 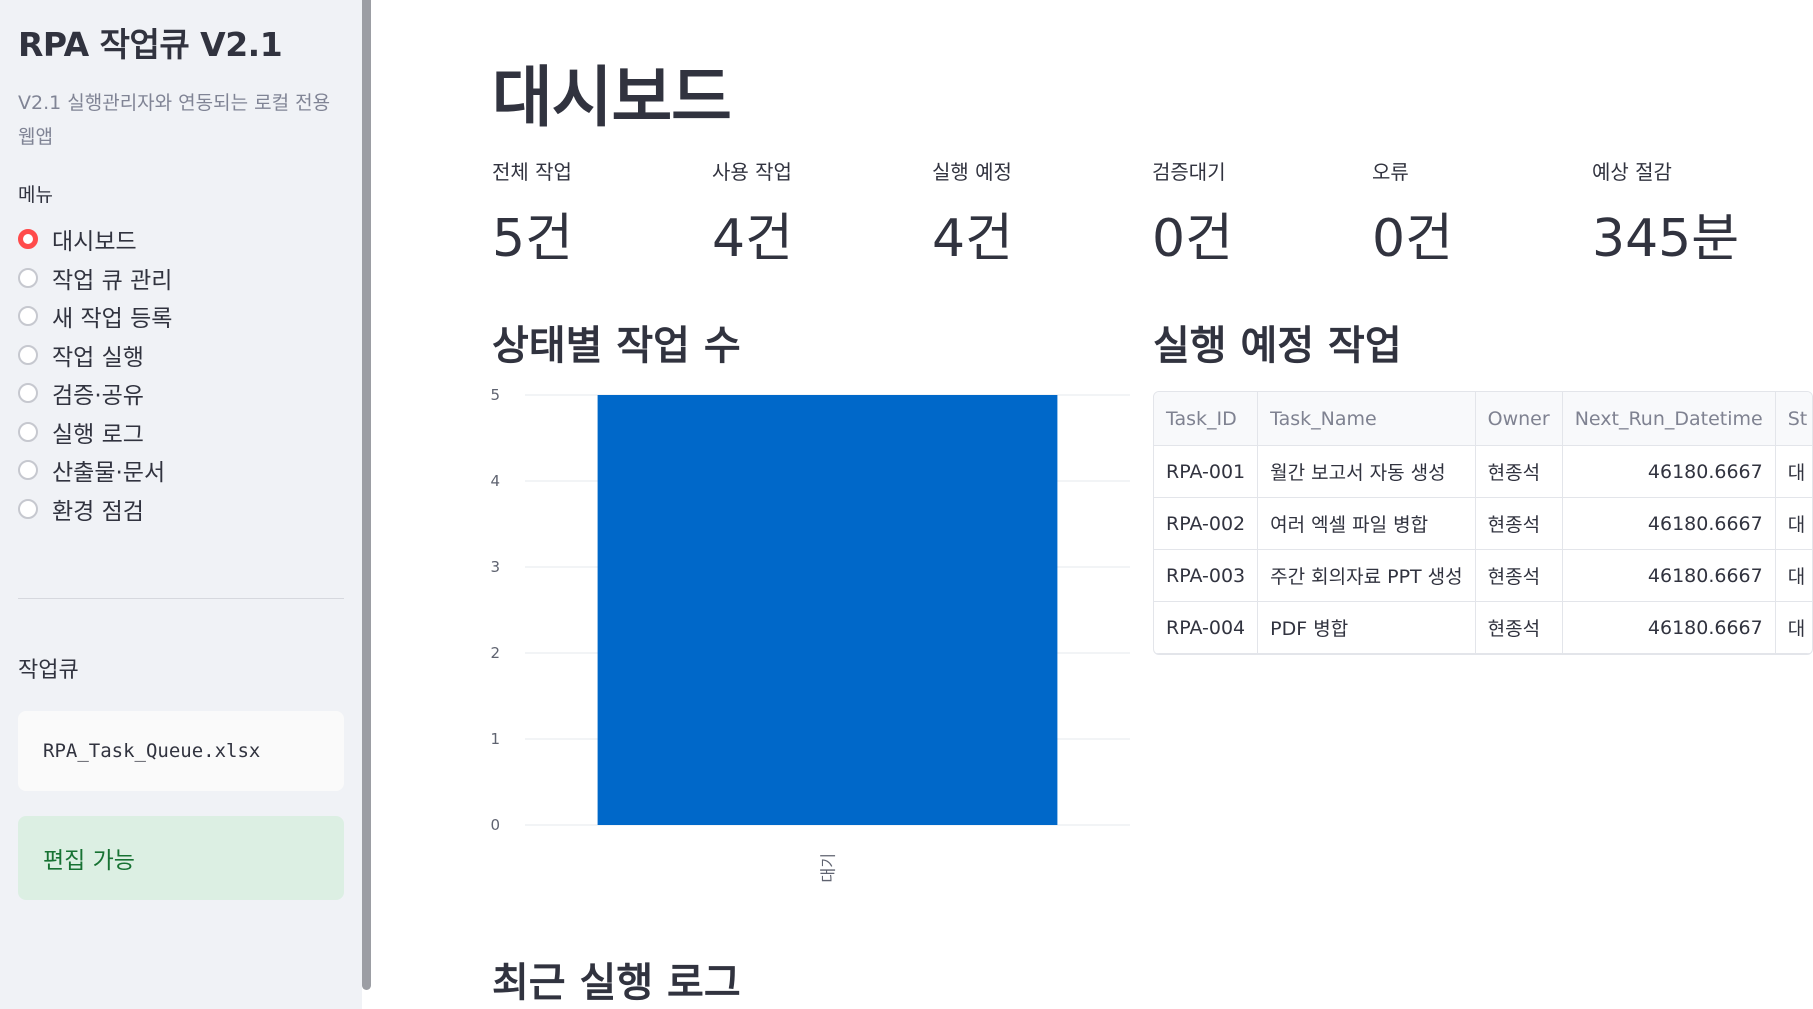 What do you see at coordinates (1277, 346) in the screenshot?
I see `scheduled-tasks-title: 실행 예정 작업` at bounding box center [1277, 346].